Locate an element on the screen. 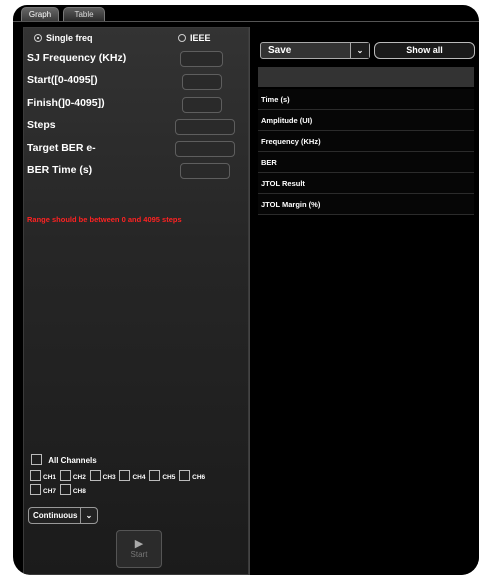 This screenshot has height=575, width=479. sj-frequency-label: SJ Frequency (KHz) is located at coordinates (77, 58).